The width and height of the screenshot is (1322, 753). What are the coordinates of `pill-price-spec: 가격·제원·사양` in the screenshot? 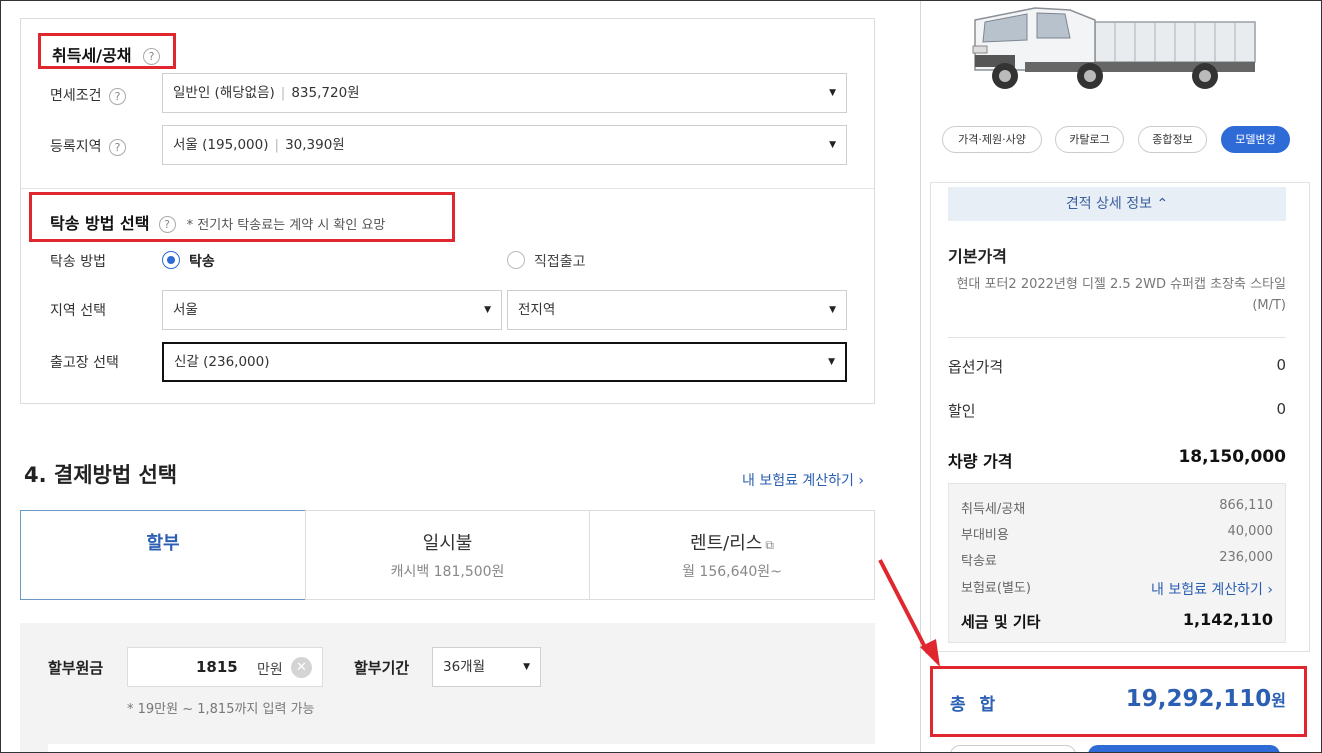 It's located at (992, 139).